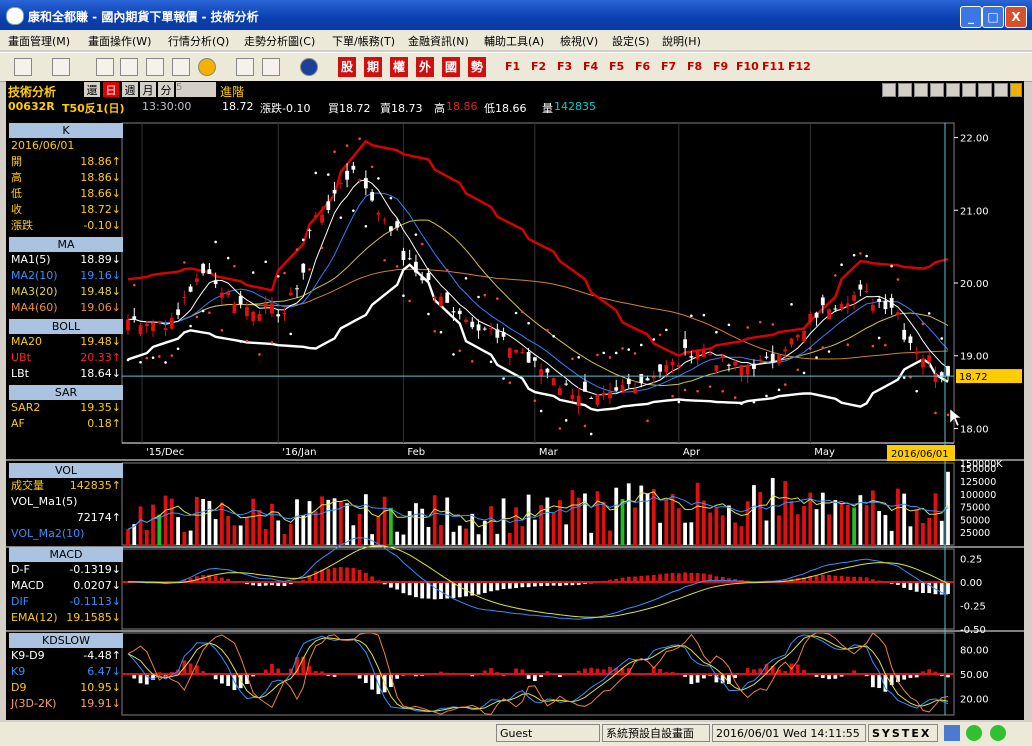 The image size is (1032, 746). I want to click on menu-settings: 設定(S), so click(631, 41).